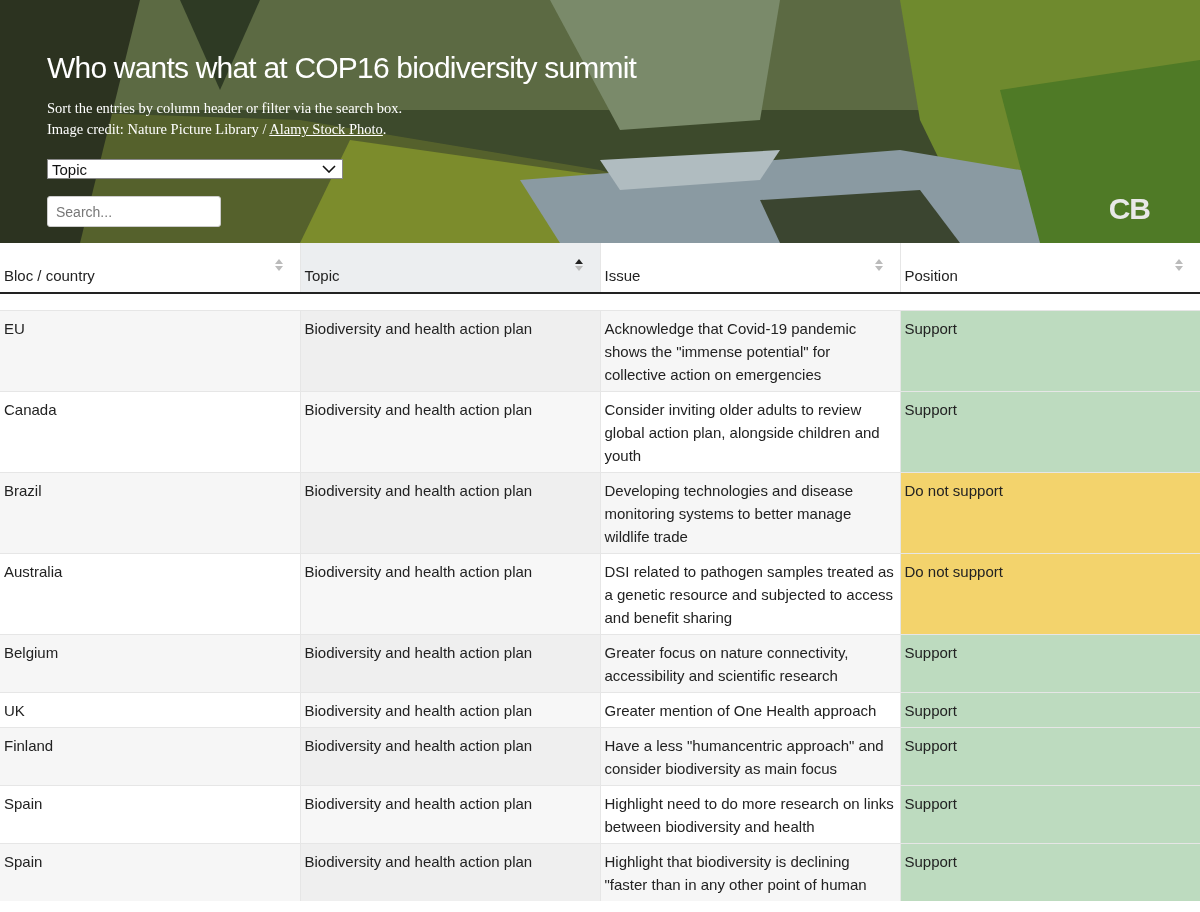 This screenshot has width=1200, height=912. What do you see at coordinates (150, 513) in the screenshot?
I see `country-cell: Brazil` at bounding box center [150, 513].